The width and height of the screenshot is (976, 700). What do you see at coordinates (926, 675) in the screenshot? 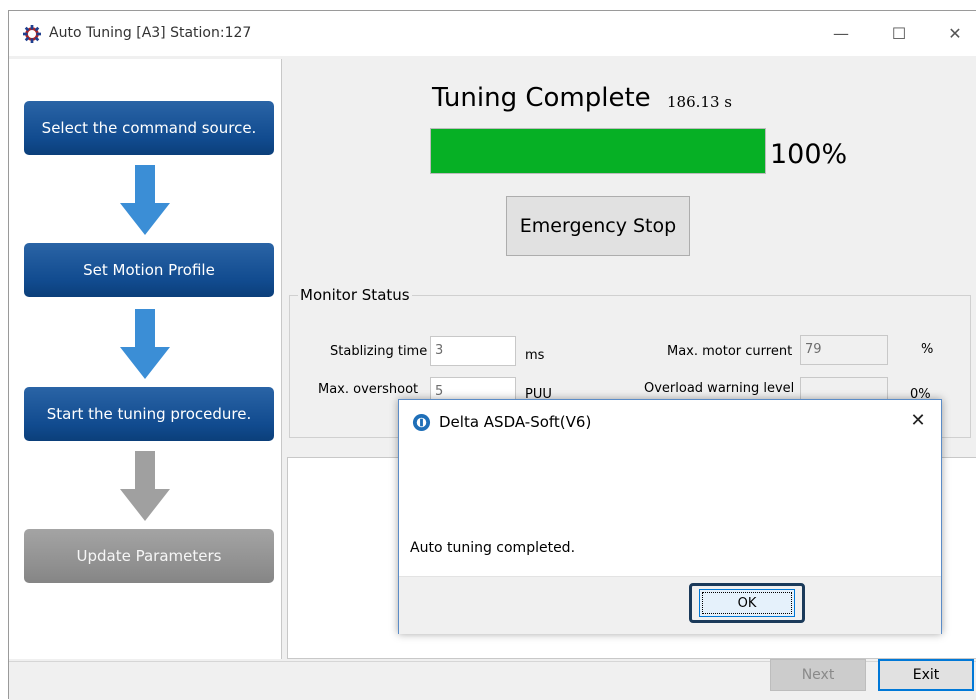
I see `exit-button: Exit` at bounding box center [926, 675].